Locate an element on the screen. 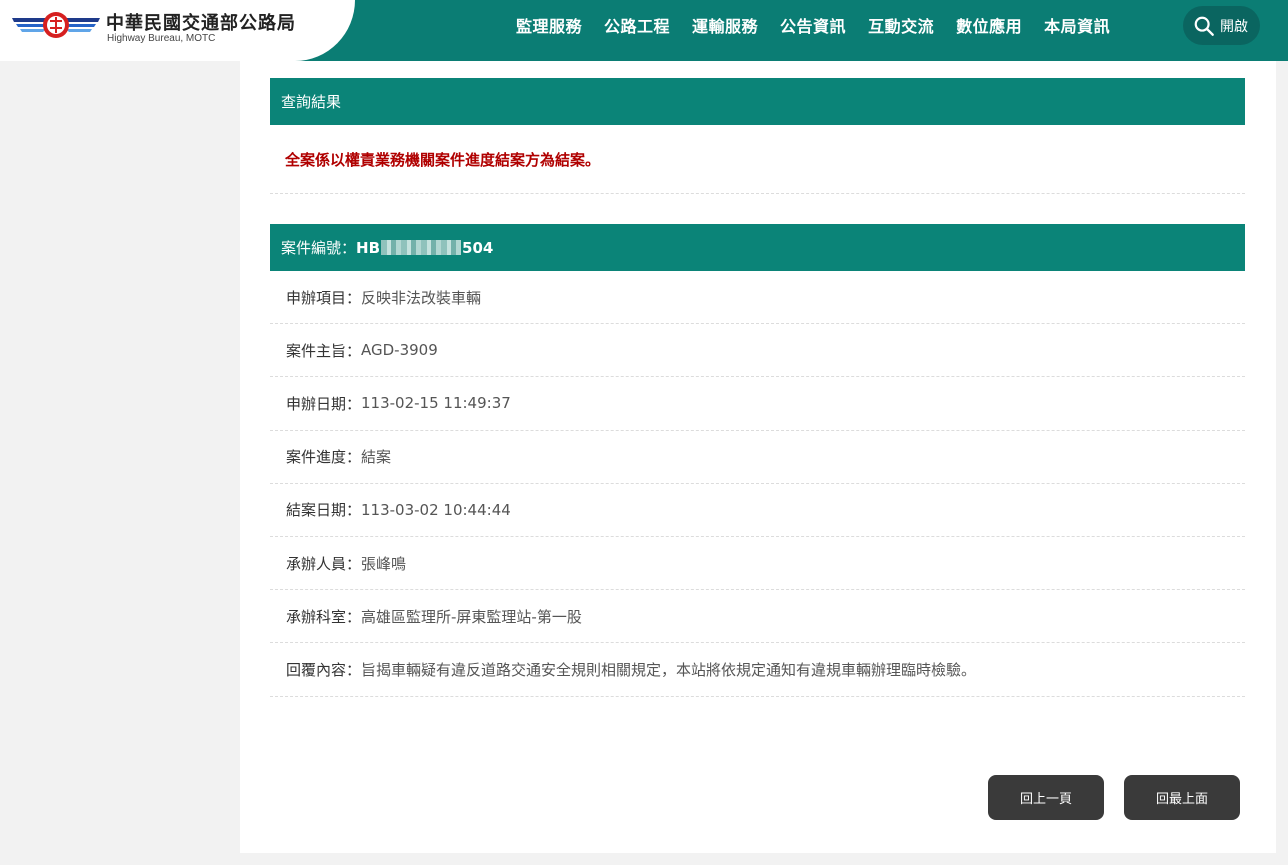 The image size is (1288, 865). back-to-top-button: 回最上面 is located at coordinates (1182, 797).